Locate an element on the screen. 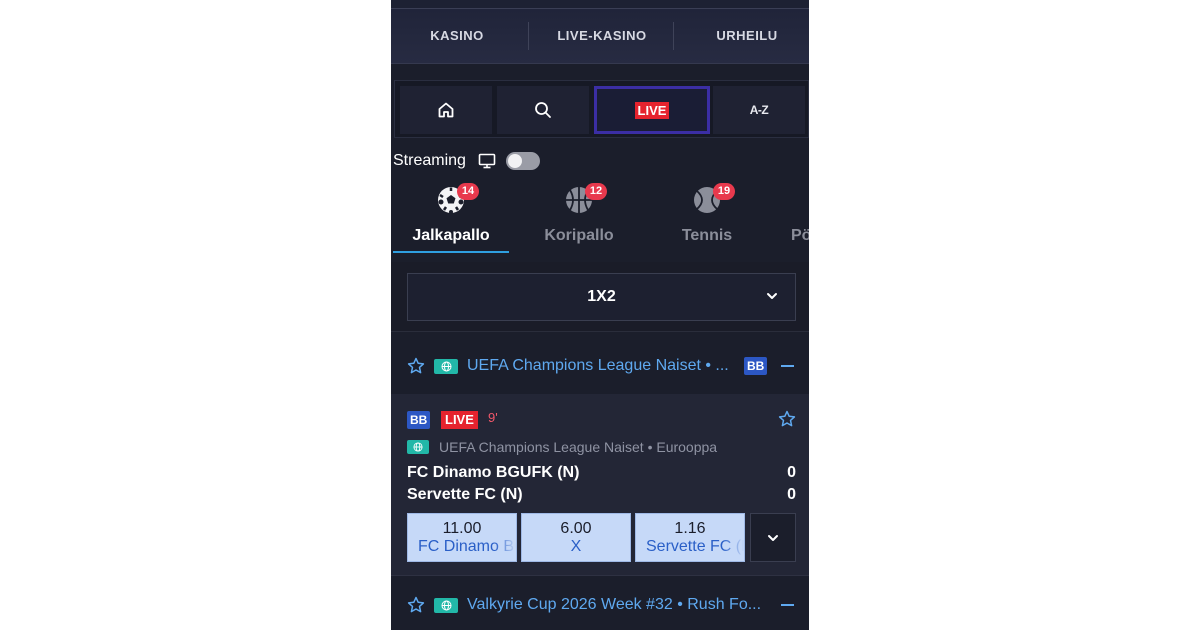 Image resolution: width=1200 pixels, height=630 pixels. odds-button-draw: 6.00 X is located at coordinates (576, 537).